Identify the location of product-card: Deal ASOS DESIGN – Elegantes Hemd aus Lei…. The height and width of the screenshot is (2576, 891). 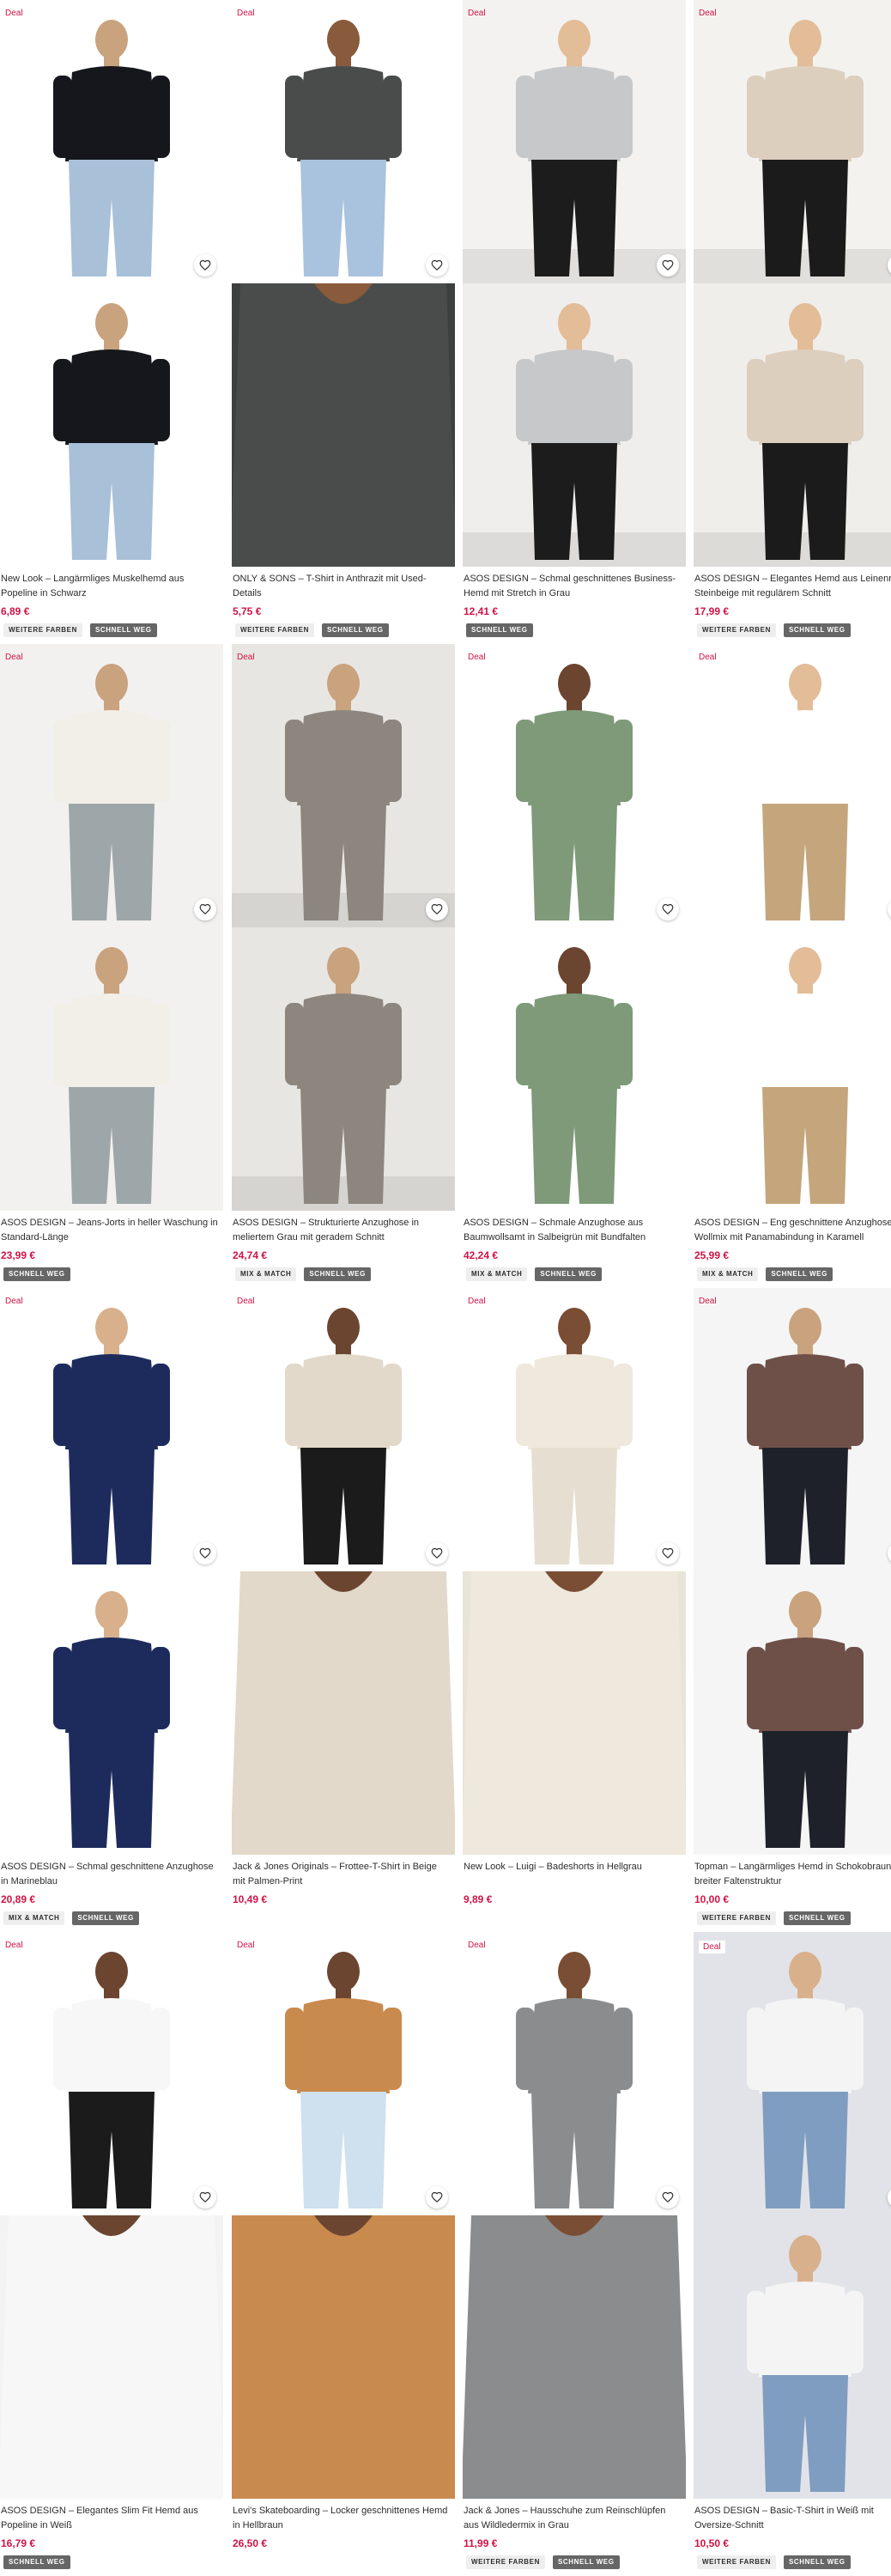
(793, 322).